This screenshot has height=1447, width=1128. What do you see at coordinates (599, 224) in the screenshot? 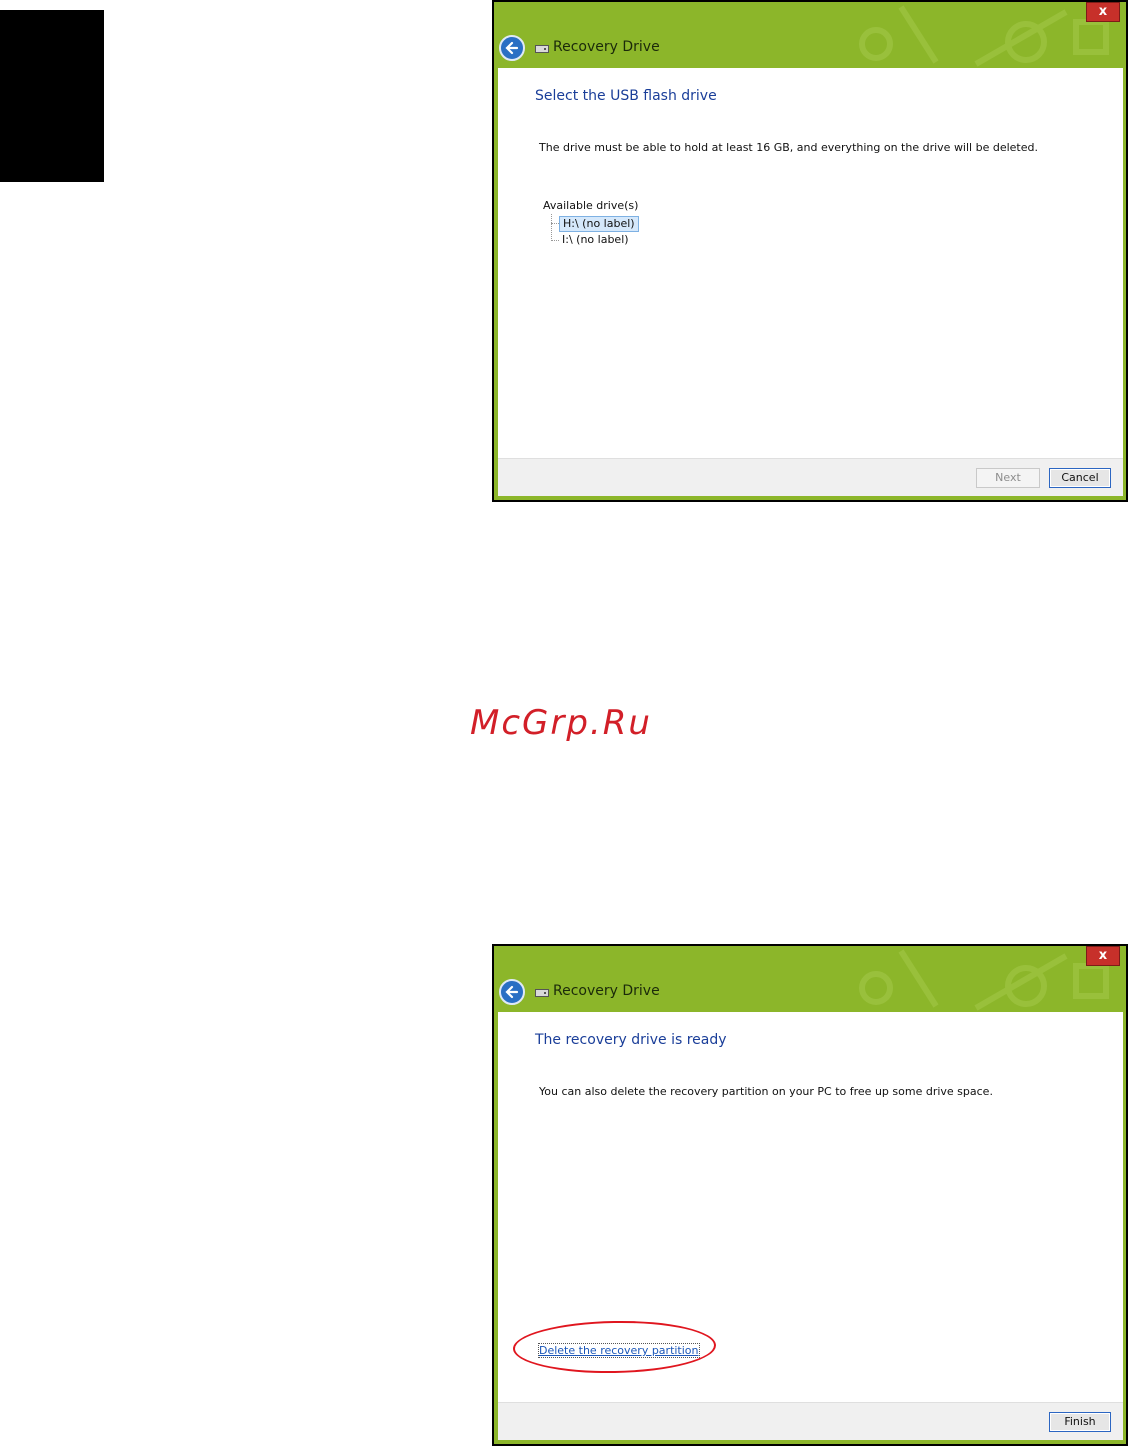
I see `drive-item-h: H:\ (no label)` at bounding box center [599, 224].